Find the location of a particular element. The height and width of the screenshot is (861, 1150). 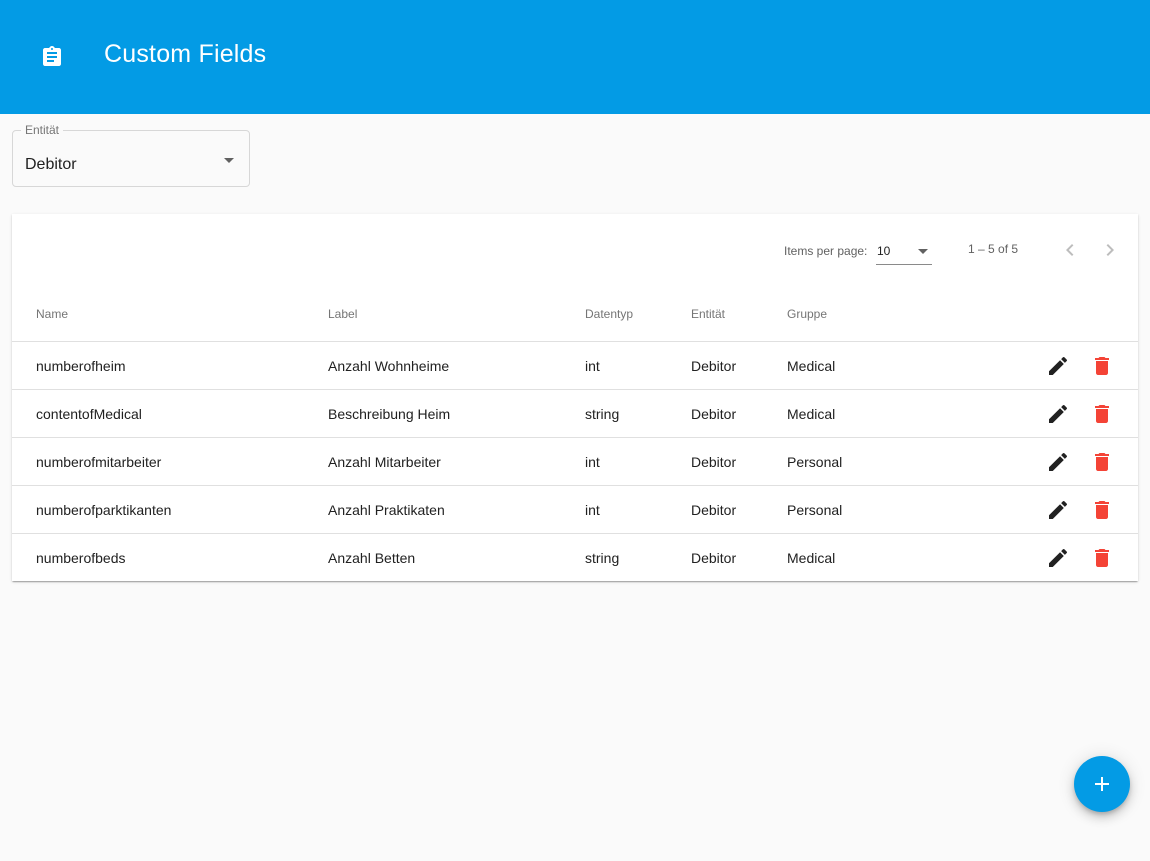

cell-label: Anzahl Mitarbeiter is located at coordinates (456, 461).